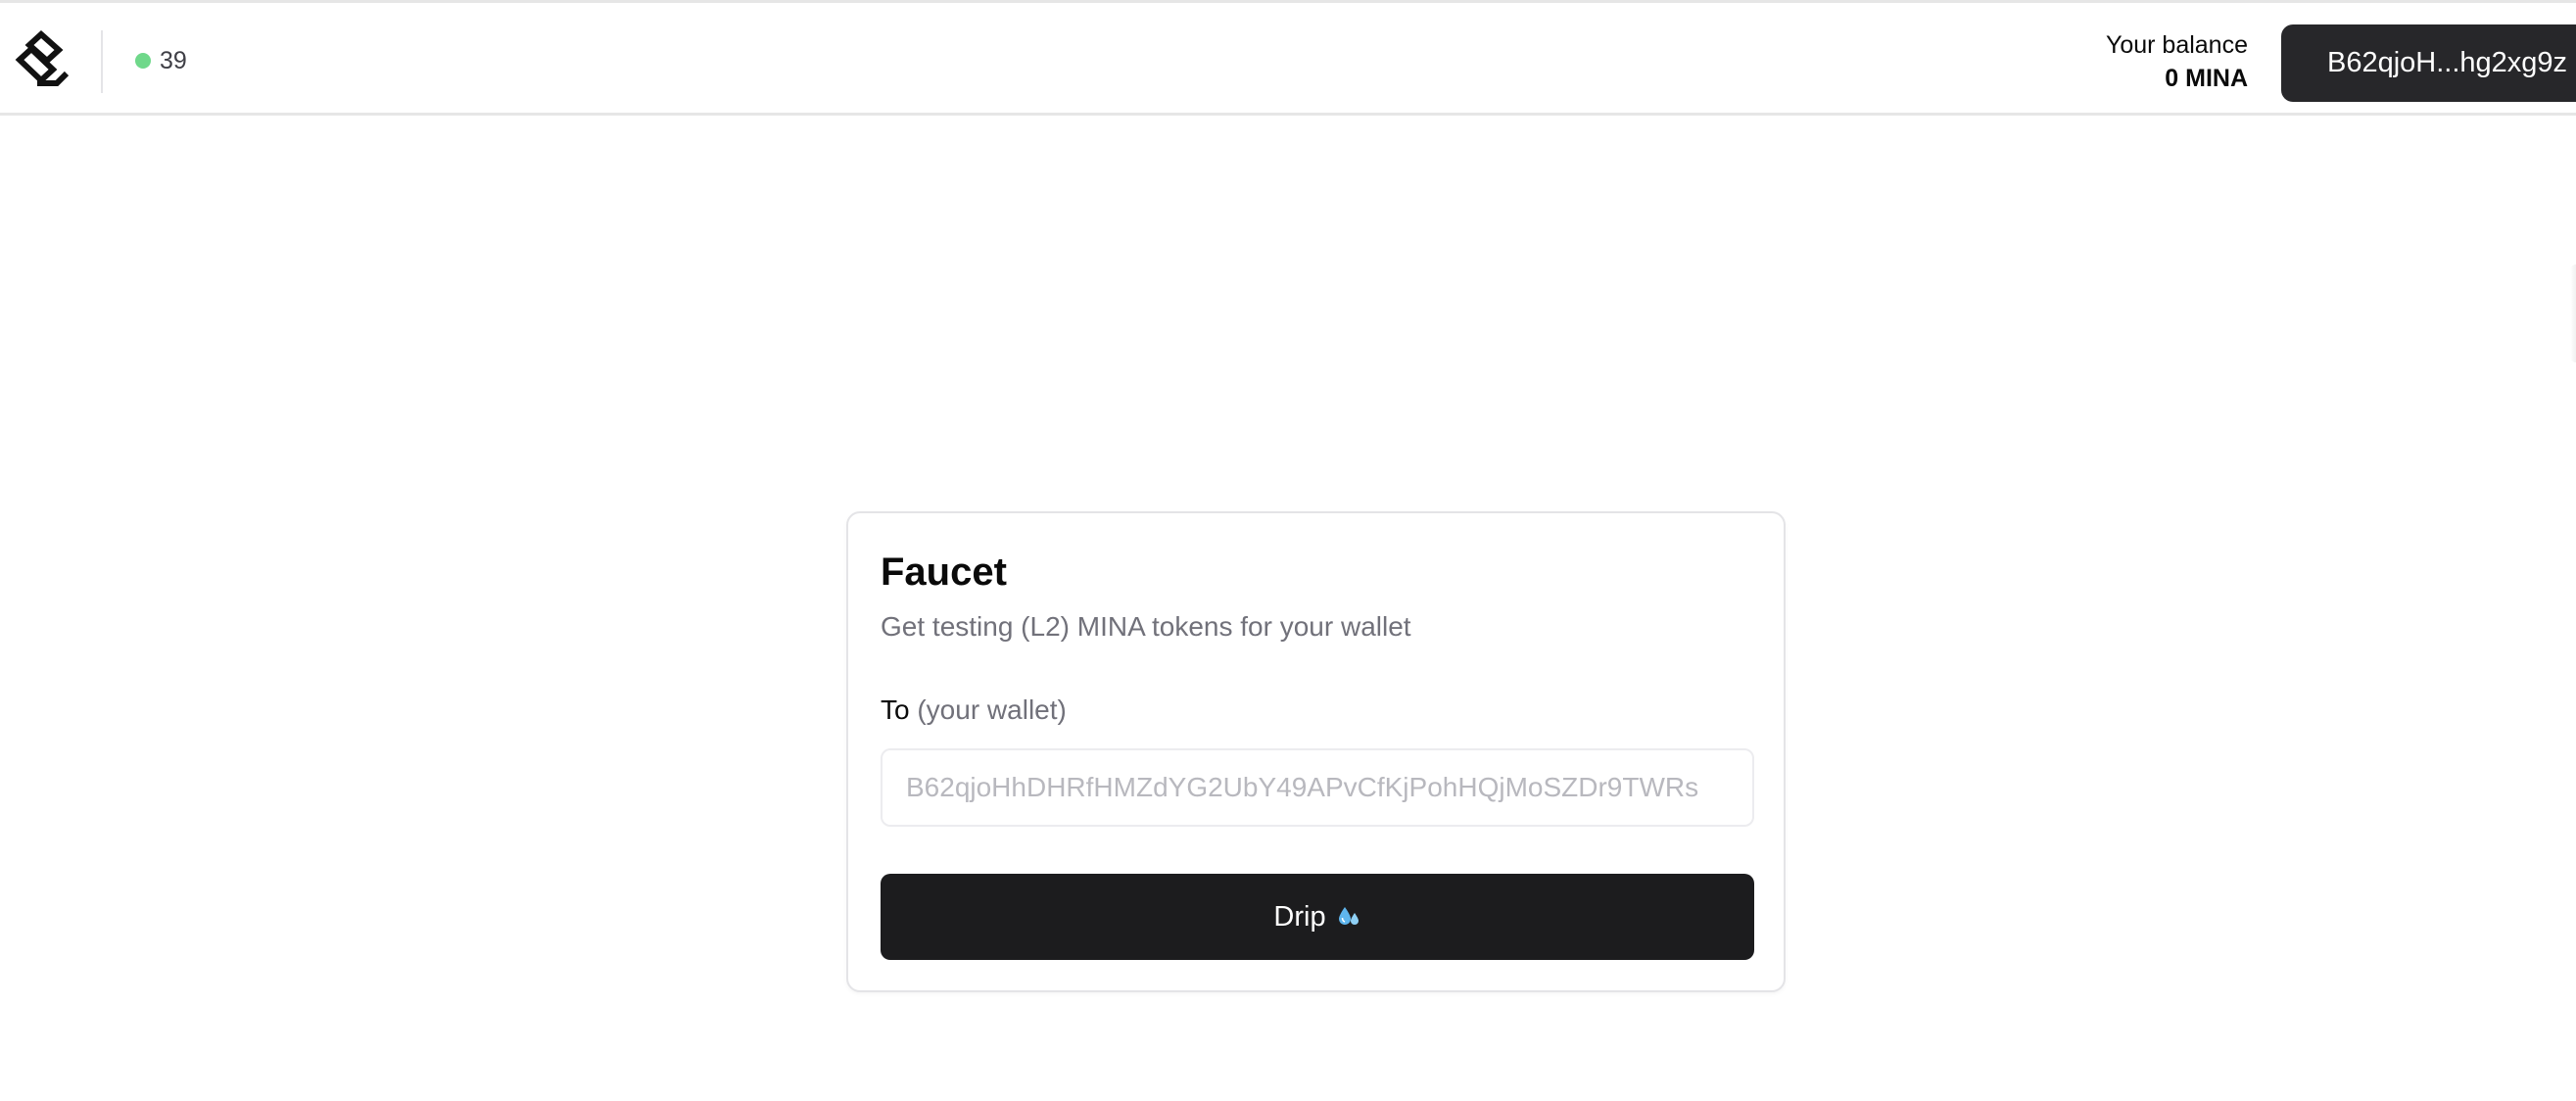 Image resolution: width=2576 pixels, height=1101 pixels. I want to click on drip-button: Drip, so click(1317, 917).